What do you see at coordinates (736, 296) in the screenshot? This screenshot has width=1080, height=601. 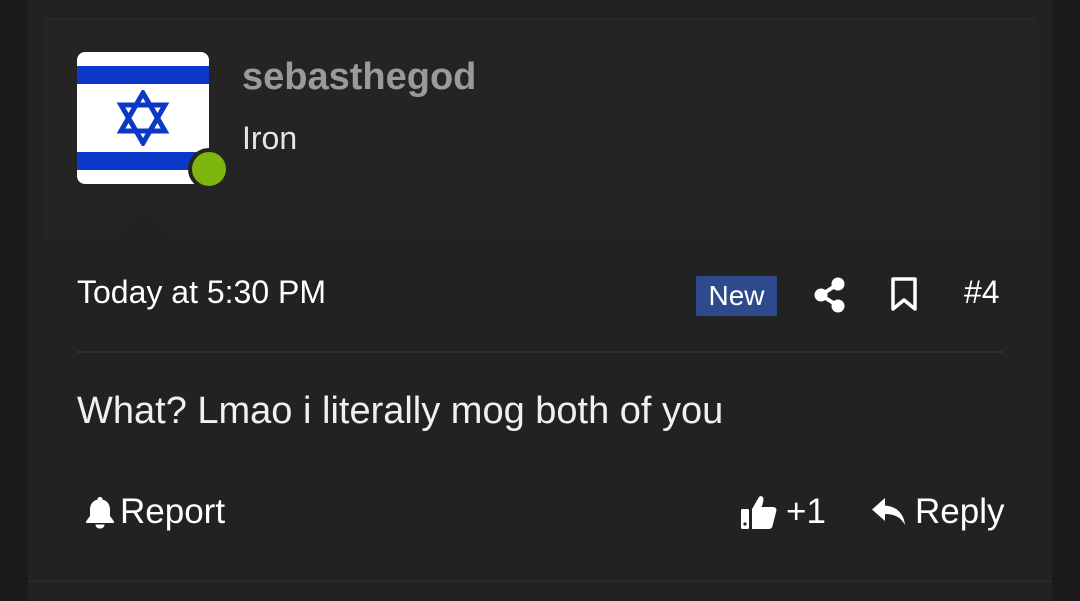 I see `new-badge: New` at bounding box center [736, 296].